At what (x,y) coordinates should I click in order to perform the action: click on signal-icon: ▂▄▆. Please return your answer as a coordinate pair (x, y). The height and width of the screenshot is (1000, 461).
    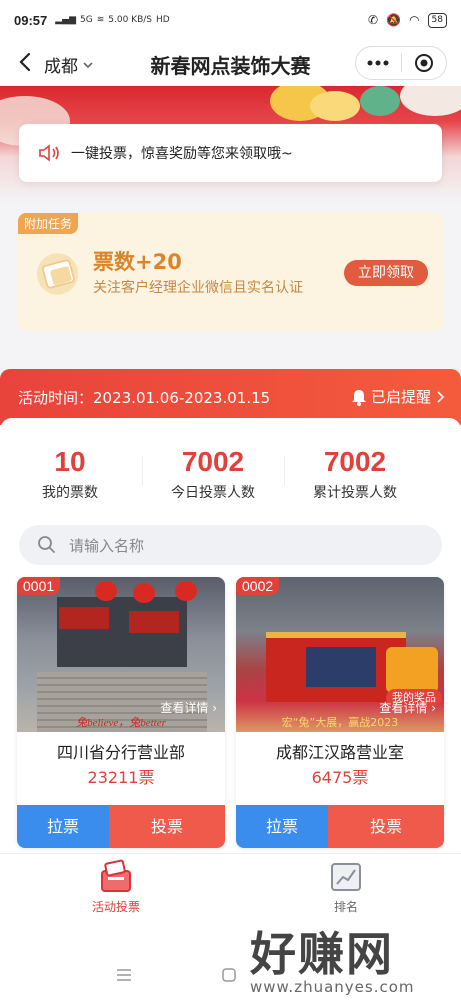
    Looking at the image, I should click on (66, 20).